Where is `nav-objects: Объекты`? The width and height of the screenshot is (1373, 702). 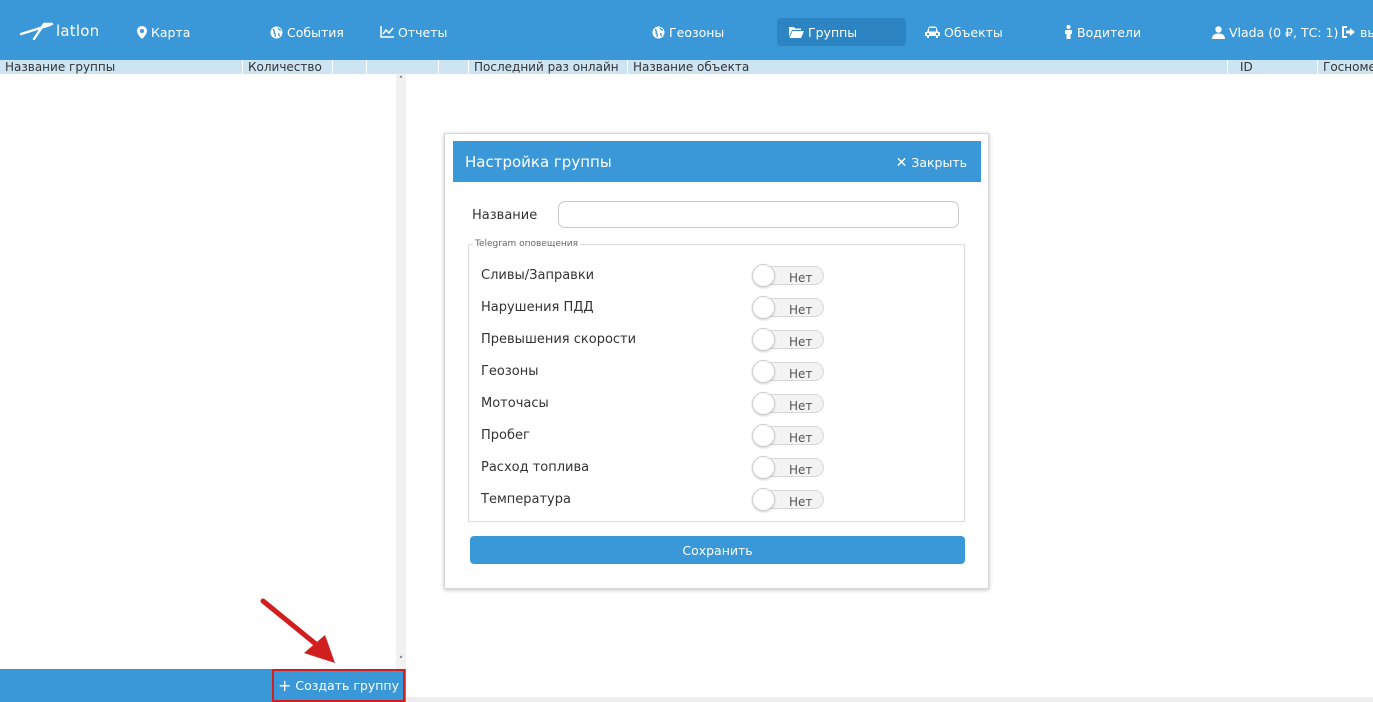 nav-objects: Объекты is located at coordinates (964, 32).